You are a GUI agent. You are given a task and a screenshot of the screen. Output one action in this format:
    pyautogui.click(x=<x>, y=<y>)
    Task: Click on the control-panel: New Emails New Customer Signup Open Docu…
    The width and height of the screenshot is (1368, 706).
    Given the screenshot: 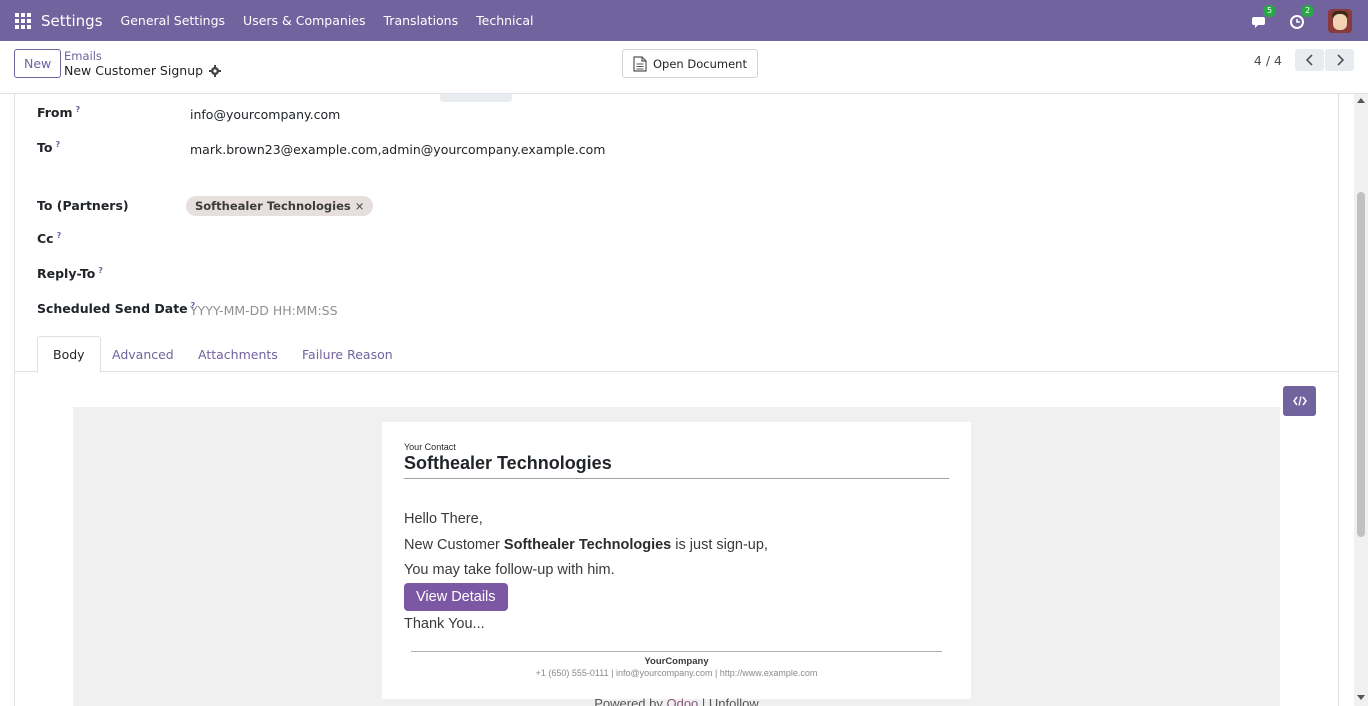 What is the action you would take?
    pyautogui.click(x=684, y=67)
    